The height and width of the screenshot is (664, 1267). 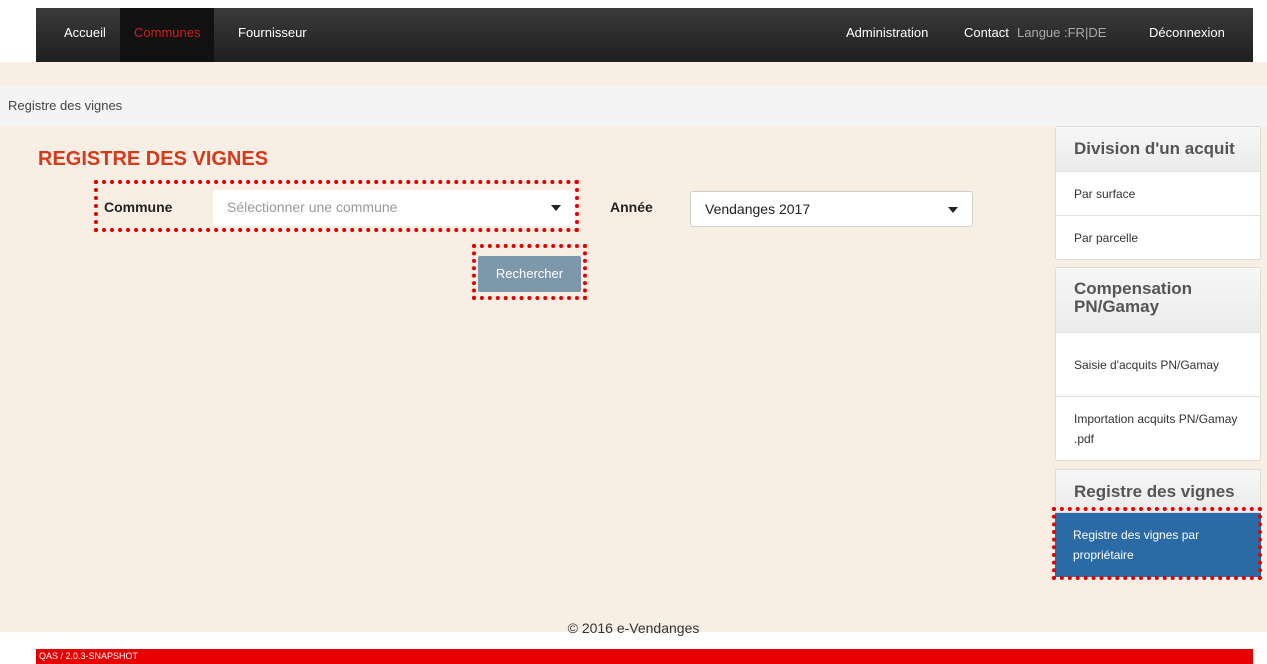 What do you see at coordinates (631, 207) in the screenshot?
I see `annee-label: Année` at bounding box center [631, 207].